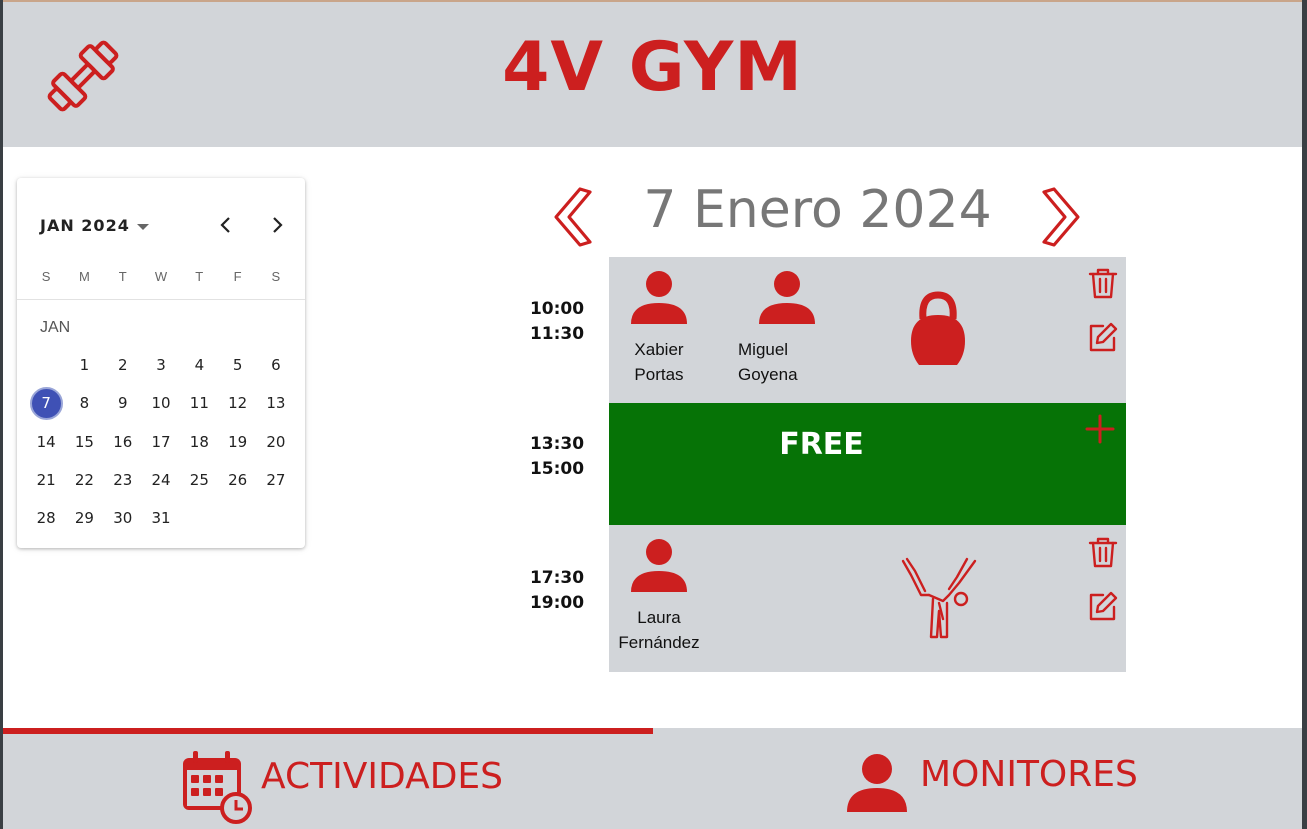 The height and width of the screenshot is (829, 1307). Describe the element at coordinates (226, 225) in the screenshot. I see `calendar-prev-month-button` at that location.